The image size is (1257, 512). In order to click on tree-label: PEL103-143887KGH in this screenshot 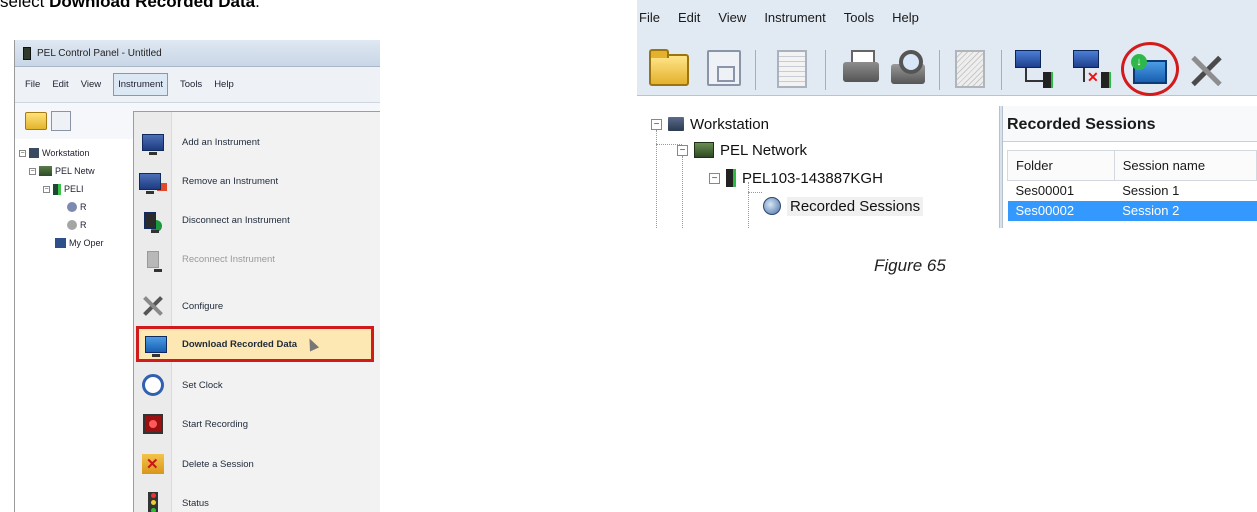, I will do `click(812, 178)`.